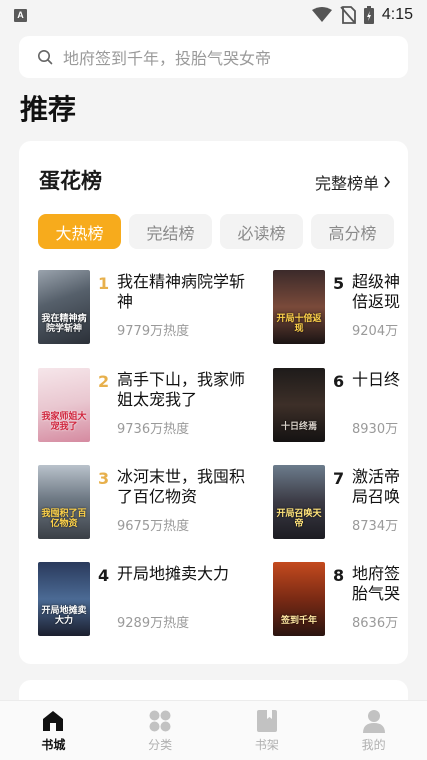 The height and width of the screenshot is (760, 427). What do you see at coordinates (299, 519) in the screenshot?
I see `cover-text: 开局召唤天帝` at bounding box center [299, 519].